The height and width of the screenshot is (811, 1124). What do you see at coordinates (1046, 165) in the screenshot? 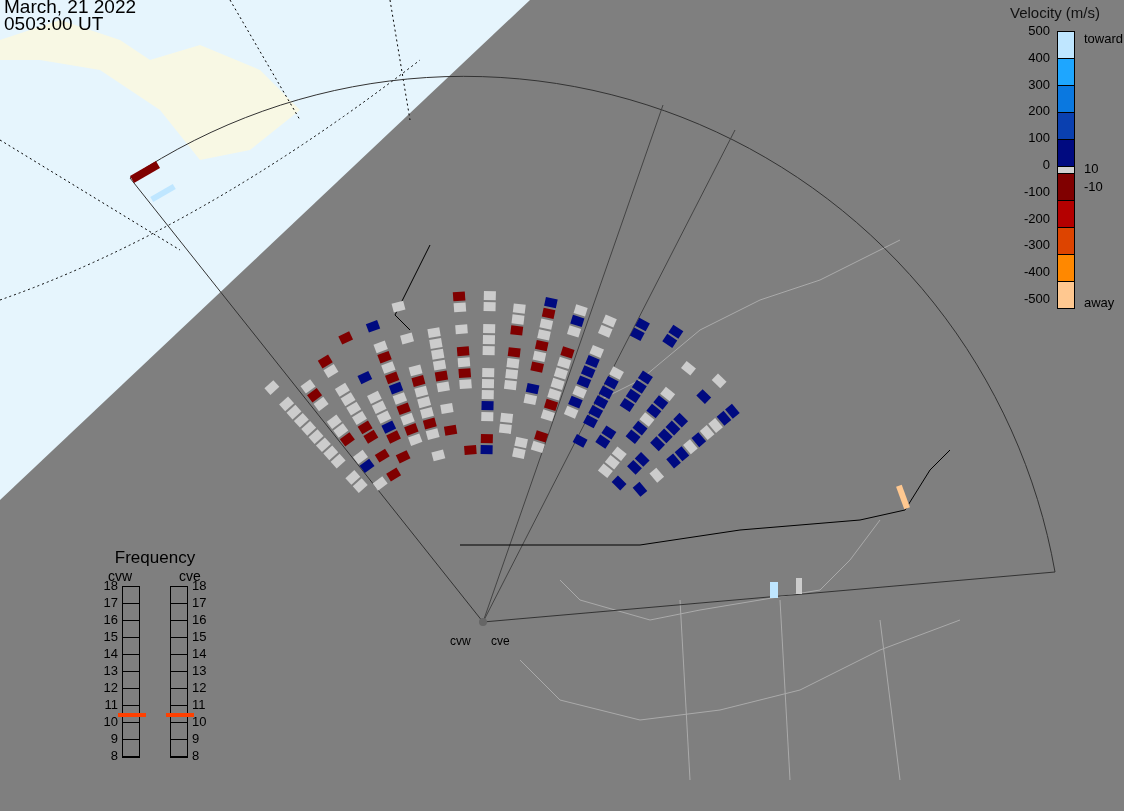
I see `scale-tick: 0` at bounding box center [1046, 165].